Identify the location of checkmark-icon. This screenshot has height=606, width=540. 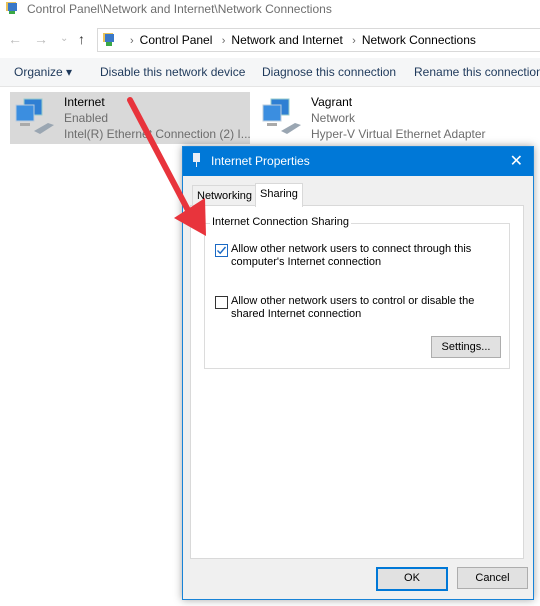
(222, 250).